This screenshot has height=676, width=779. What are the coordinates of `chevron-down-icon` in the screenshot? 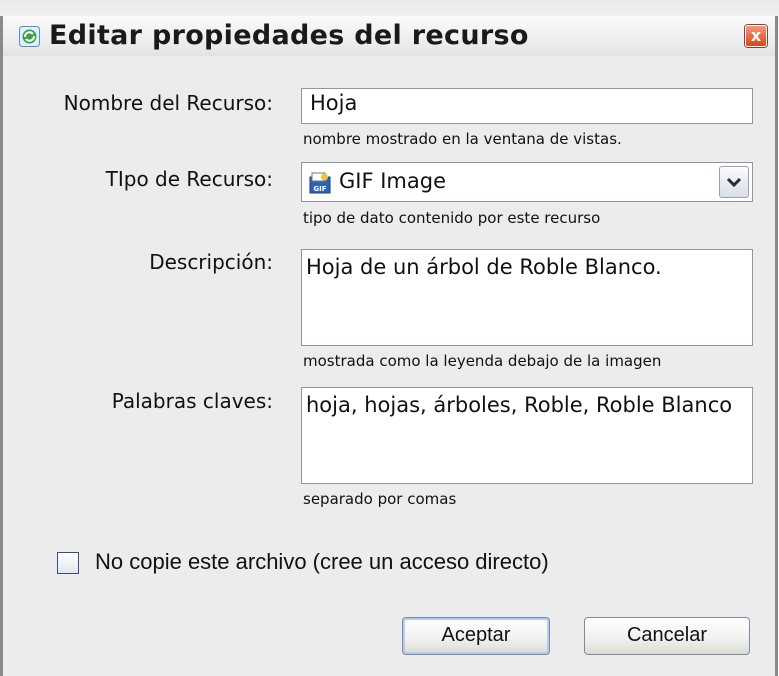 It's located at (734, 182).